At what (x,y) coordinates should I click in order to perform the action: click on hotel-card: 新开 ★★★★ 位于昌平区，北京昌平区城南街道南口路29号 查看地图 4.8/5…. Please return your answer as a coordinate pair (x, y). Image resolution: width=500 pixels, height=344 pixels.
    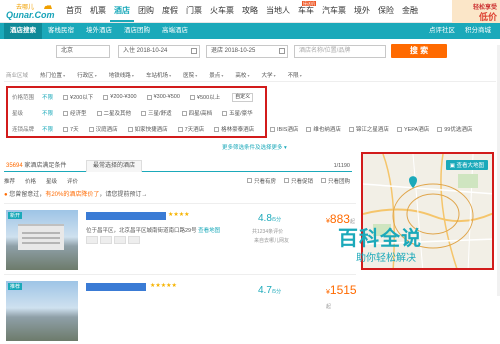
    Looking at the image, I should click on (180, 238).